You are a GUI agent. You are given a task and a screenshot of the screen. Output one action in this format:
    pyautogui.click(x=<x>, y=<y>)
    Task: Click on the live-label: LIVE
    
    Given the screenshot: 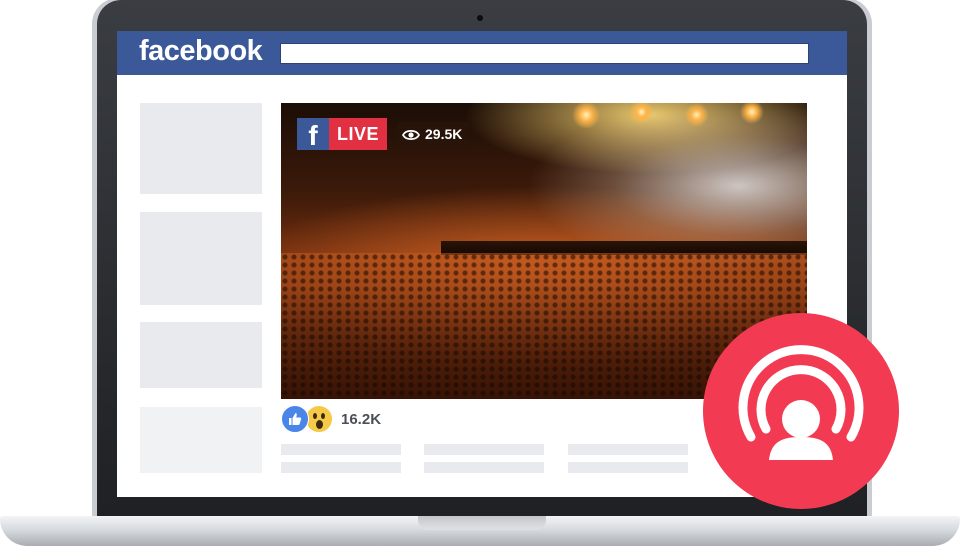 What is the action you would take?
    pyautogui.click(x=358, y=134)
    